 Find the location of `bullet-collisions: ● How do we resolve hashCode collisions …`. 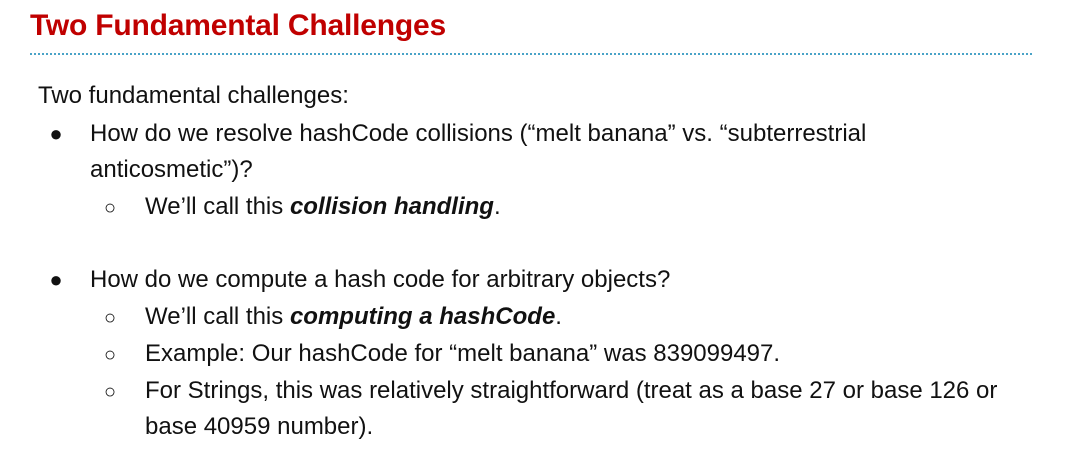

bullet-collisions: ● How do we resolve hashCode collisions … is located at coordinates (558, 152).